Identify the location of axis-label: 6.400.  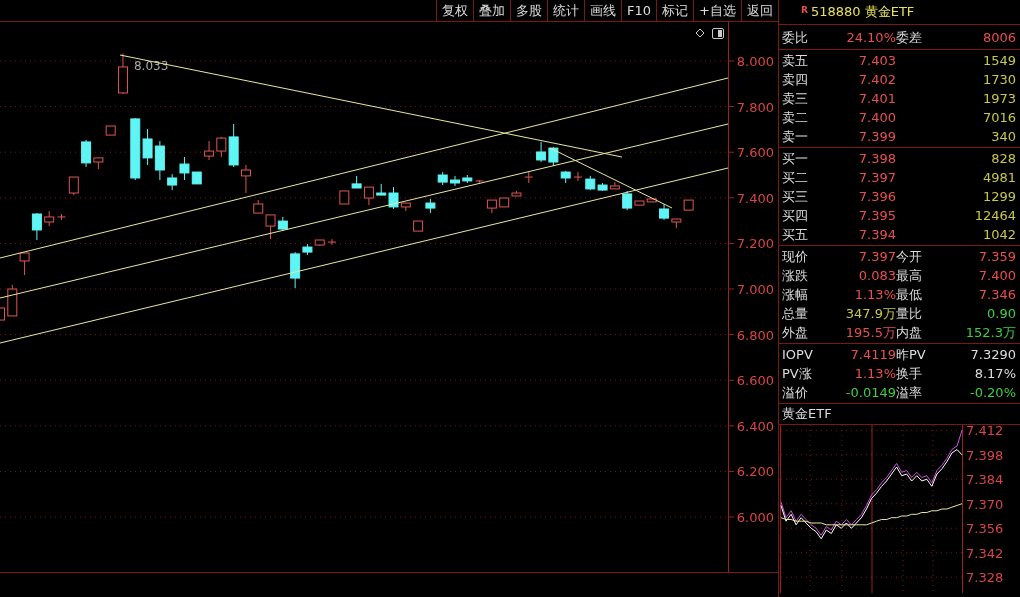
(755, 426).